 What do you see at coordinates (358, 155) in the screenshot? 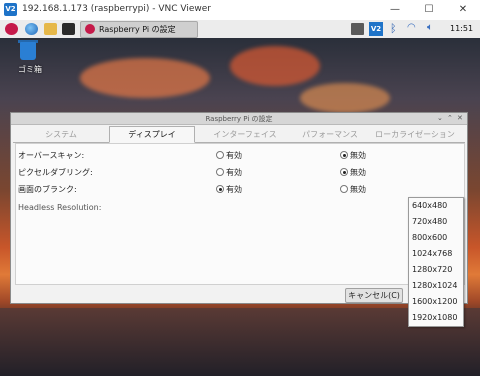
I see `overscan-disable-label: 無効` at bounding box center [358, 155].